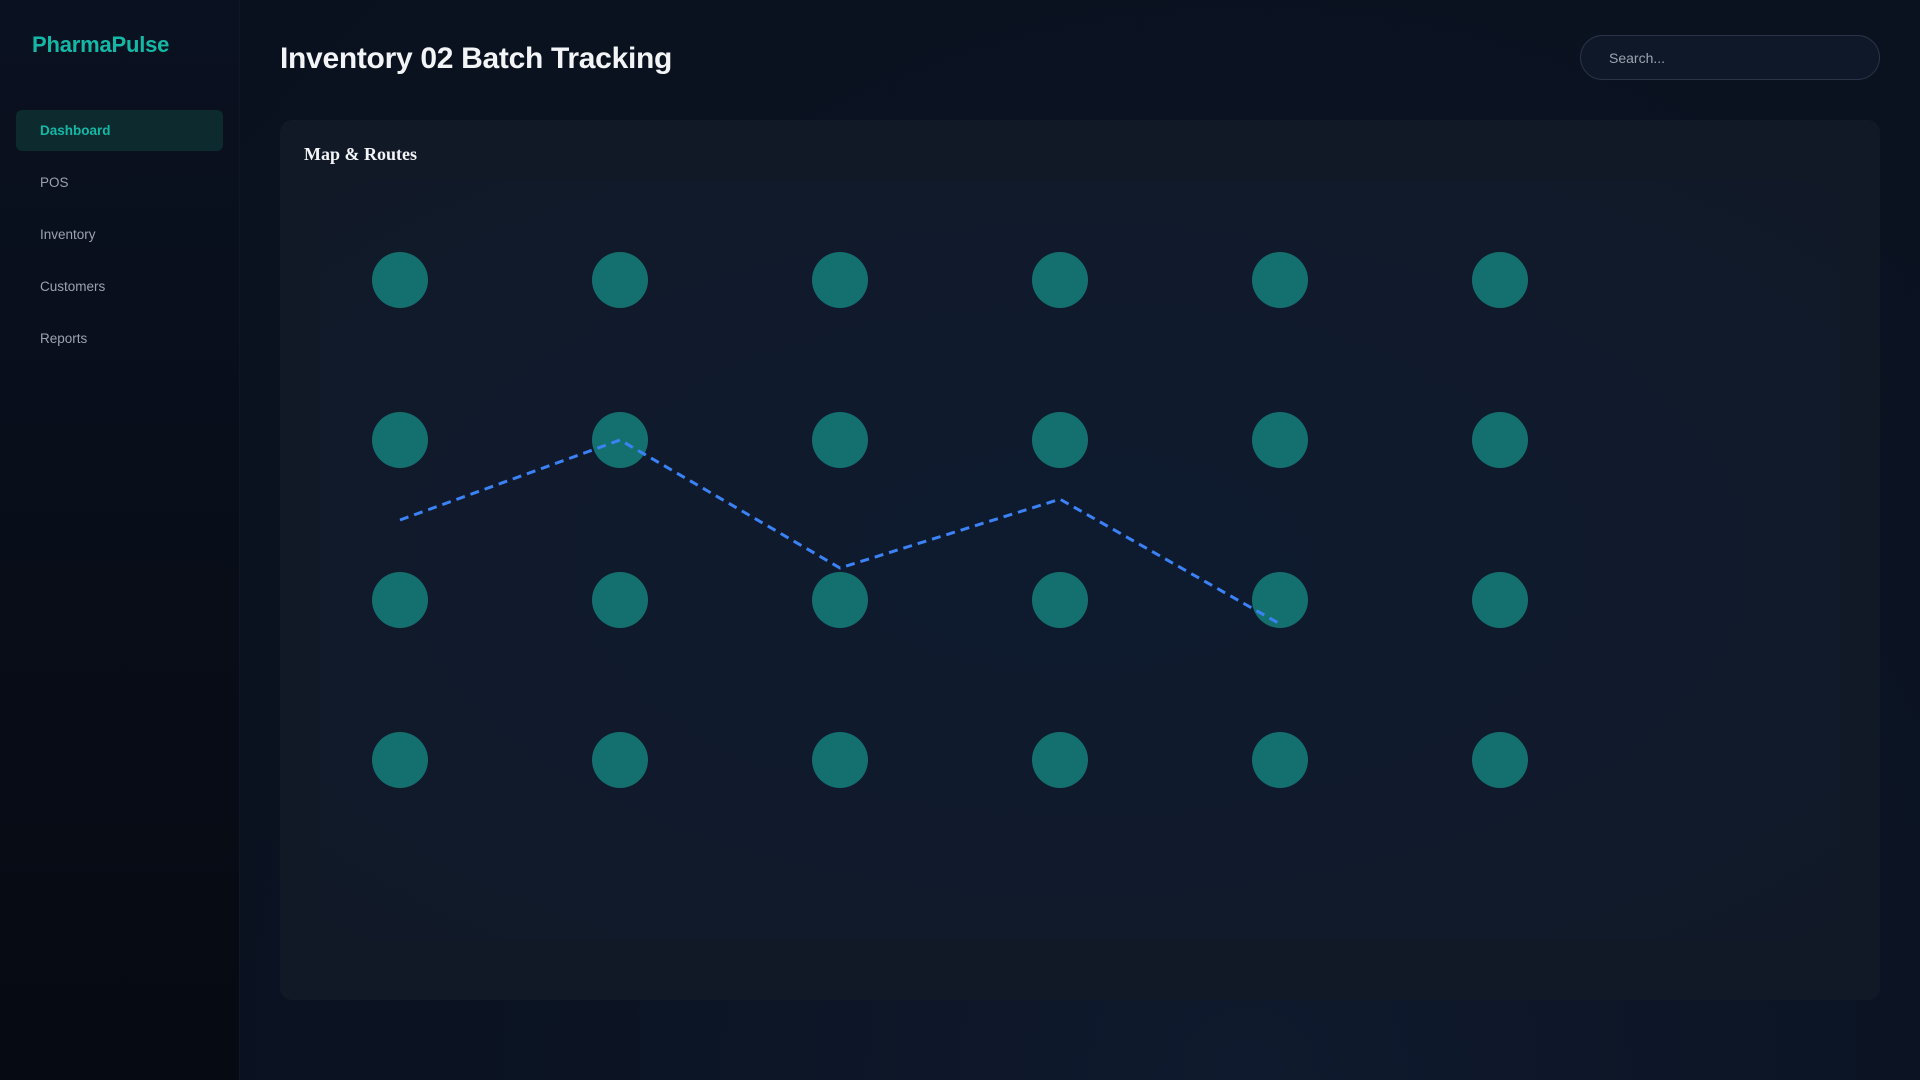  I want to click on sidebar-item-dashboard: Dashboard, so click(119, 130).